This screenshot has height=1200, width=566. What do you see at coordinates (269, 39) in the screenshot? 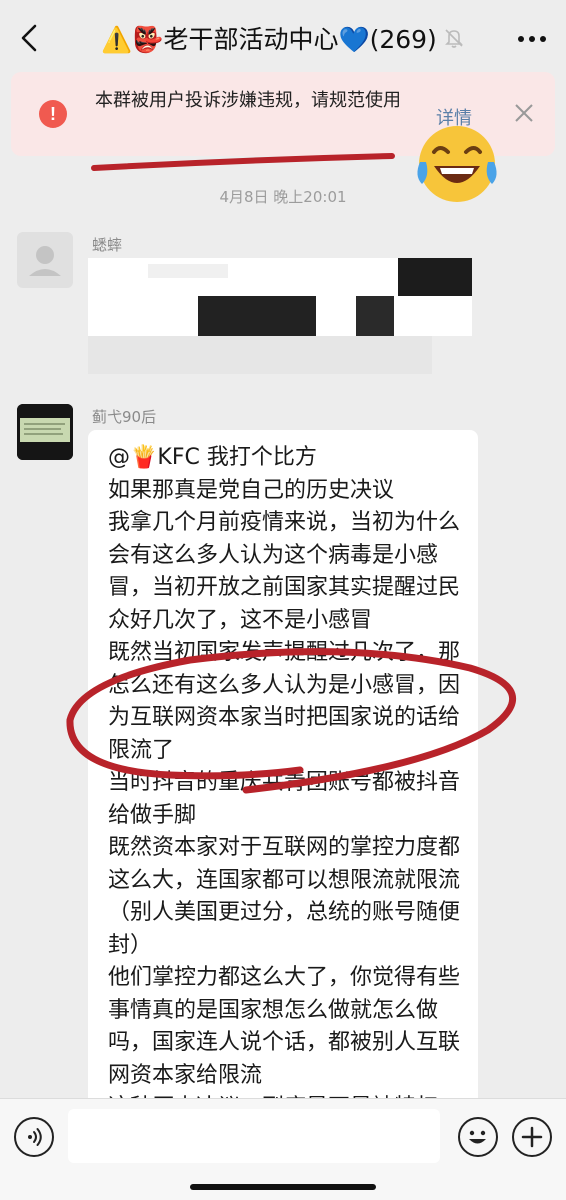
I see `chat-title: ⚠️👺老干部活动中心💙(269)` at bounding box center [269, 39].